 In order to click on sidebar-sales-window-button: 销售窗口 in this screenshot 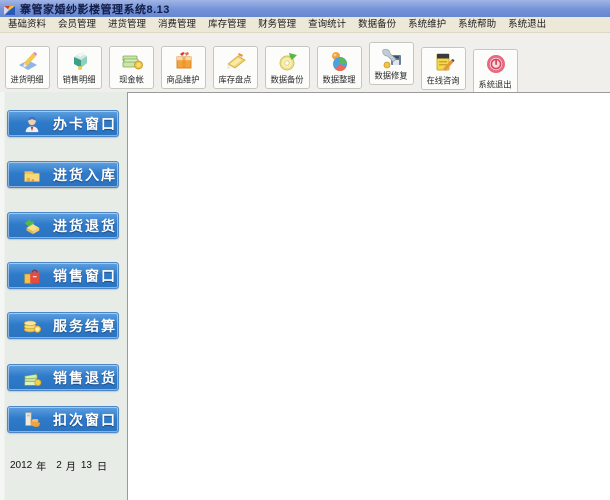, I will do `click(63, 275)`.